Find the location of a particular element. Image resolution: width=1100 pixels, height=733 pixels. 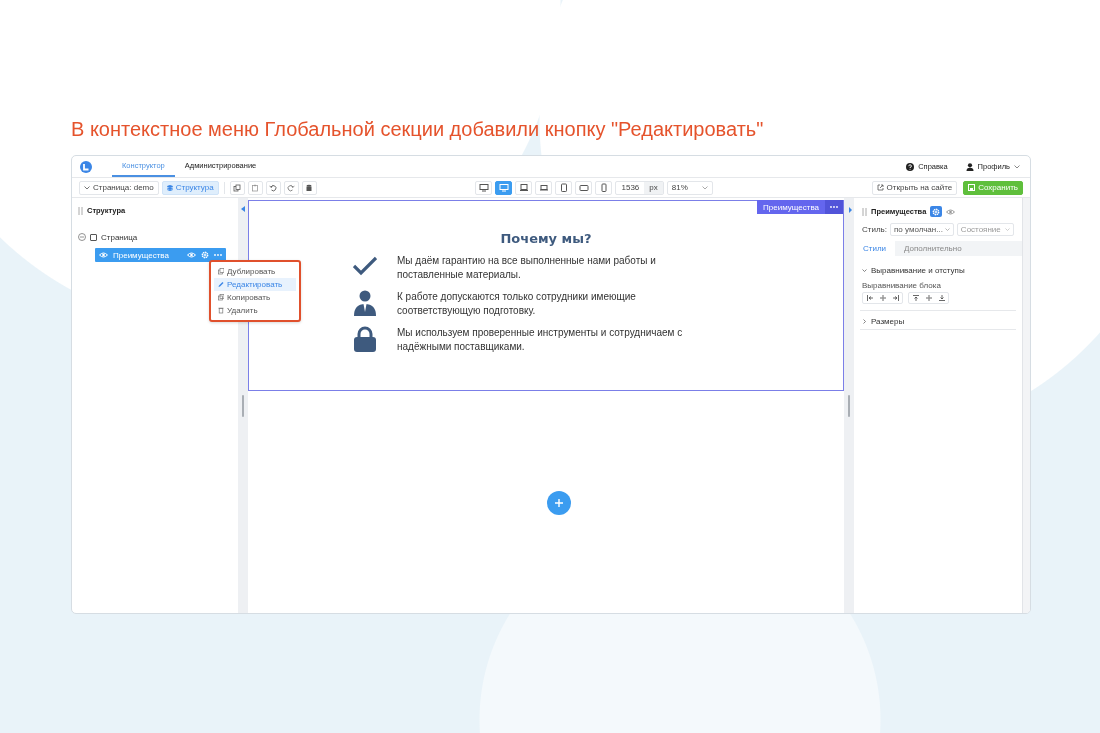

plus-icon is located at coordinates (559, 503).